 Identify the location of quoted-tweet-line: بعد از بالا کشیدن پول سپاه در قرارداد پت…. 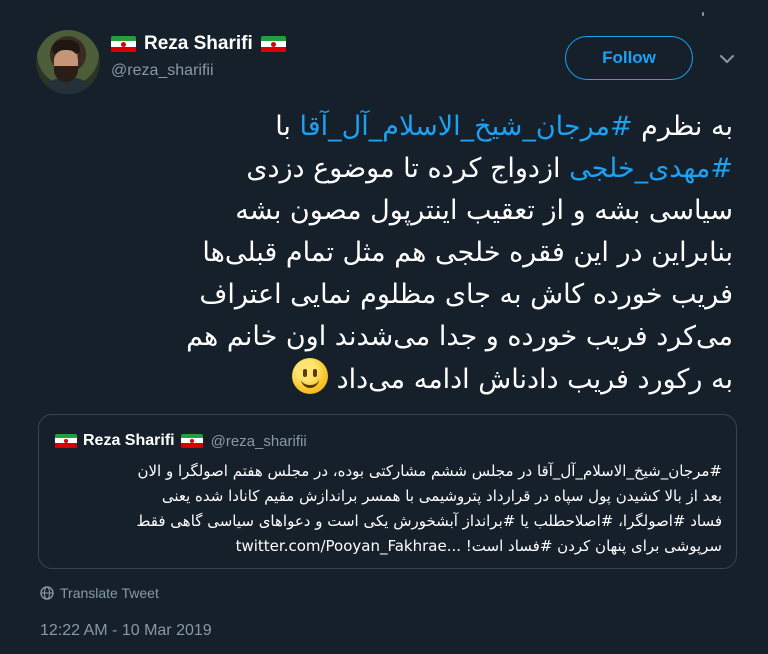
(441, 496).